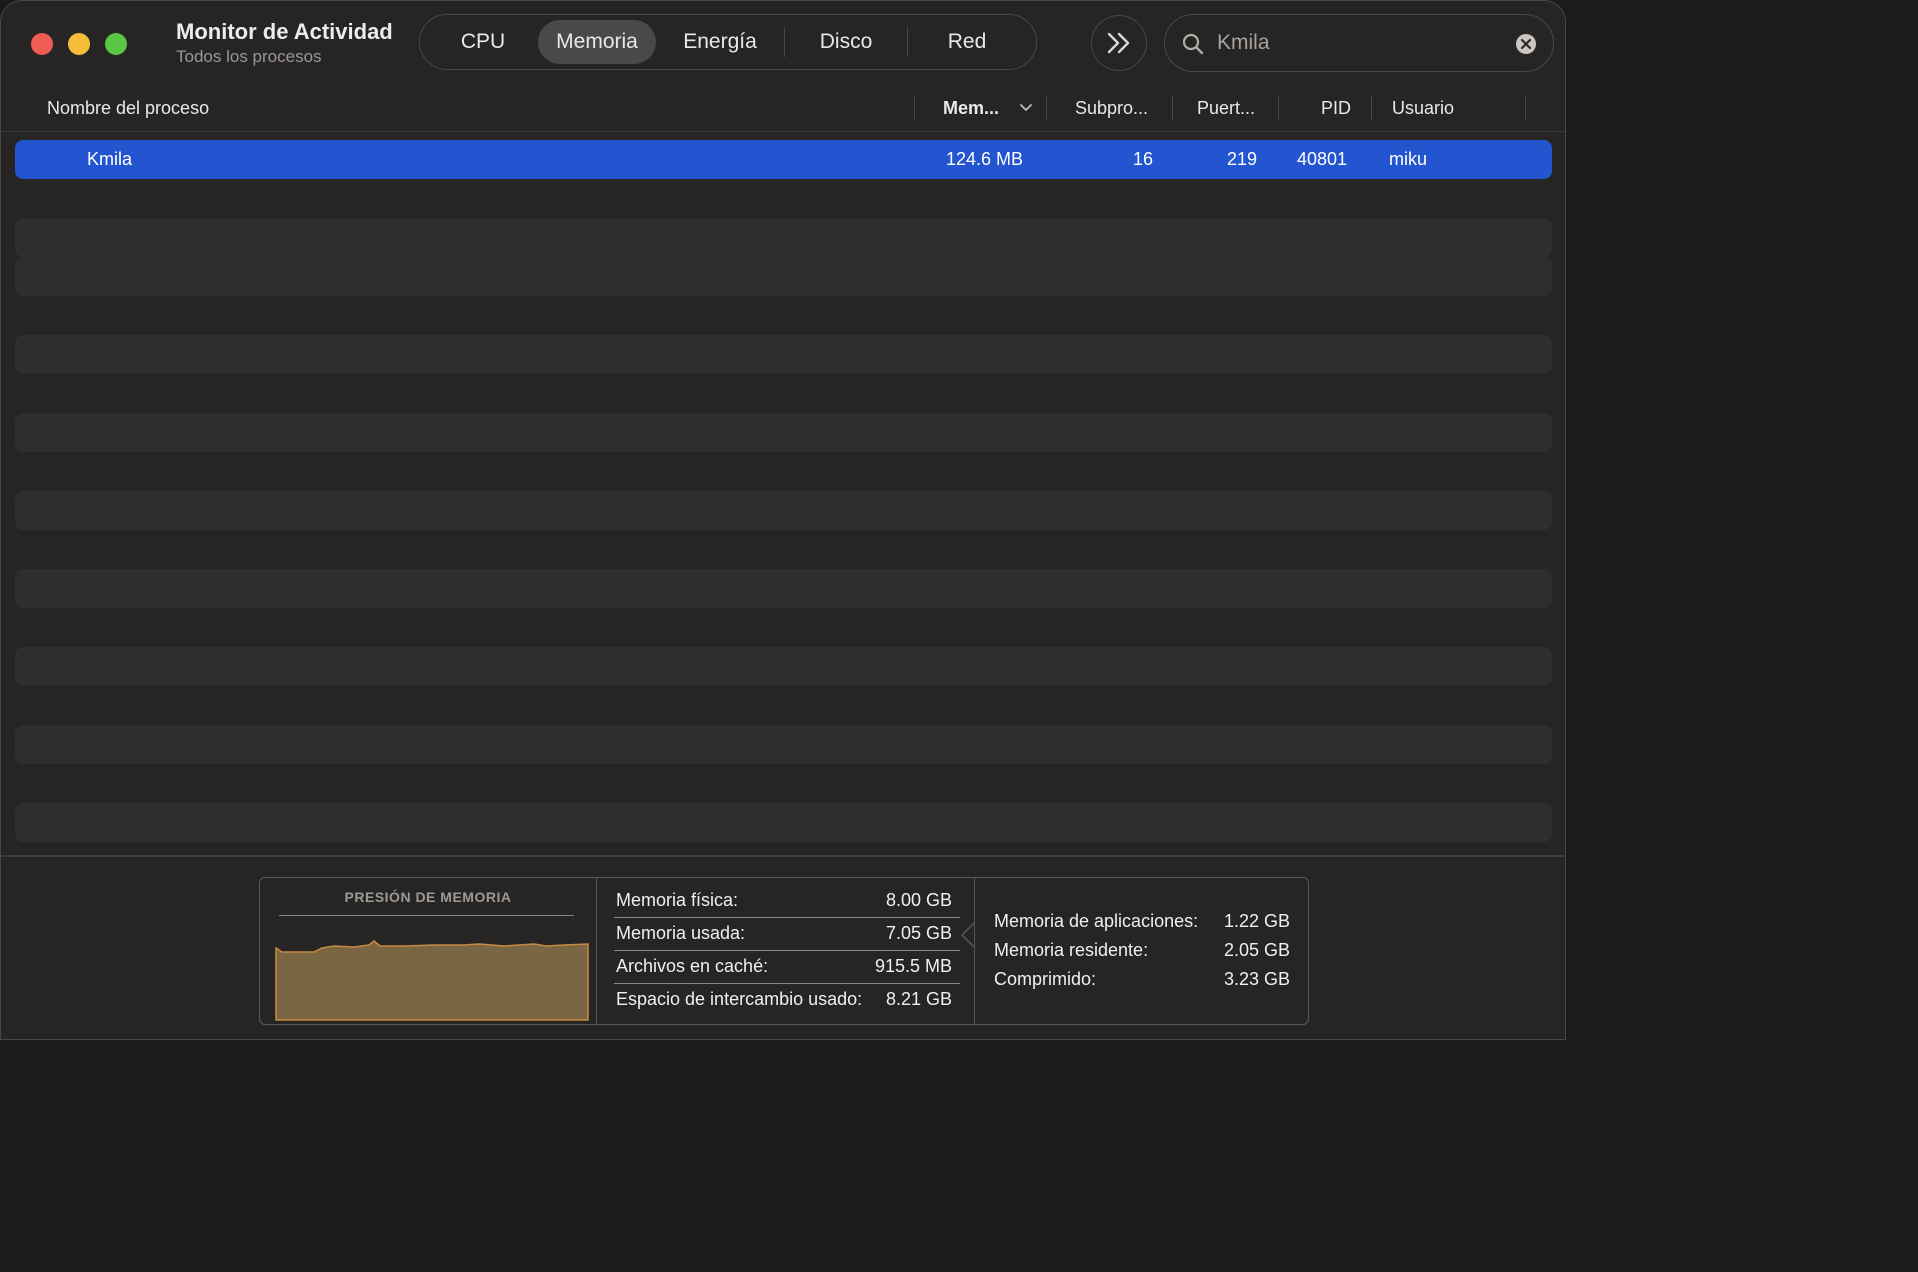 This screenshot has width=1918, height=1272. What do you see at coordinates (284, 31) in the screenshot?
I see `window-title: Monitor de Actividad` at bounding box center [284, 31].